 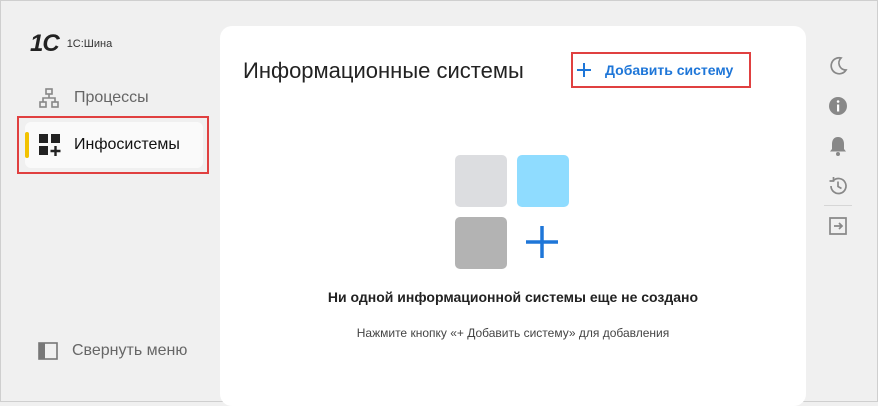 I want to click on add-system-label: Добавить систему, so click(x=669, y=70).